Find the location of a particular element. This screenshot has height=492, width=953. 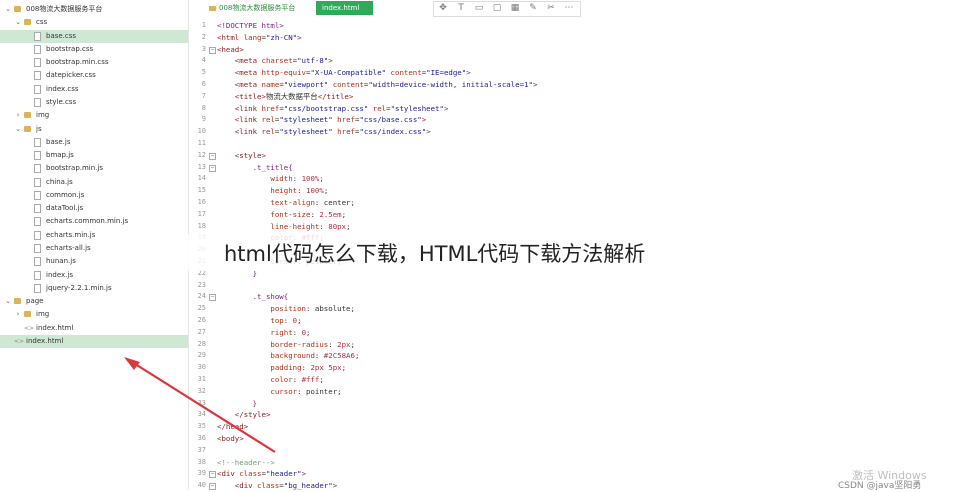

tree-item: ⌄ js is located at coordinates (94, 129).